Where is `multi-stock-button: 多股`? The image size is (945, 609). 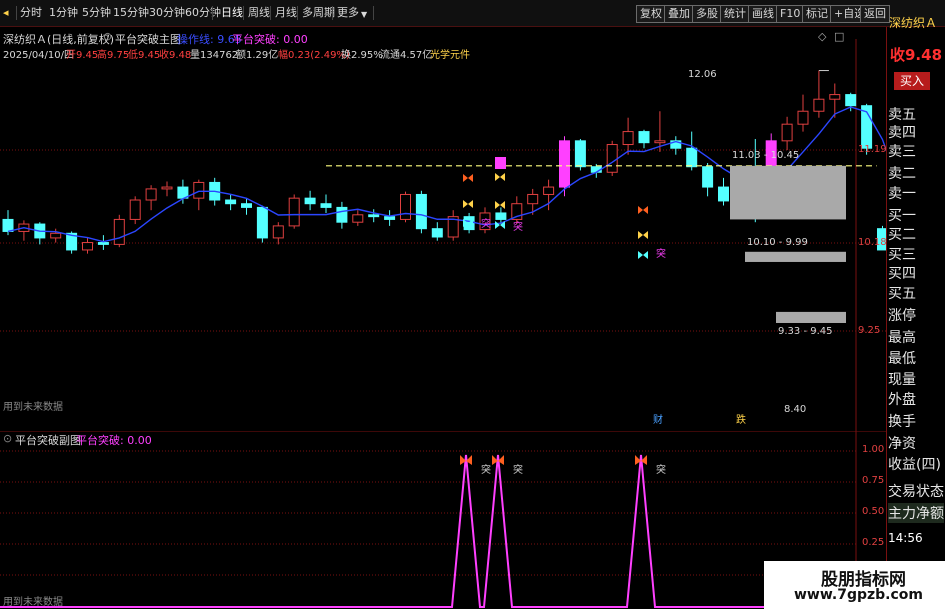 multi-stock-button: 多股 is located at coordinates (707, 14).